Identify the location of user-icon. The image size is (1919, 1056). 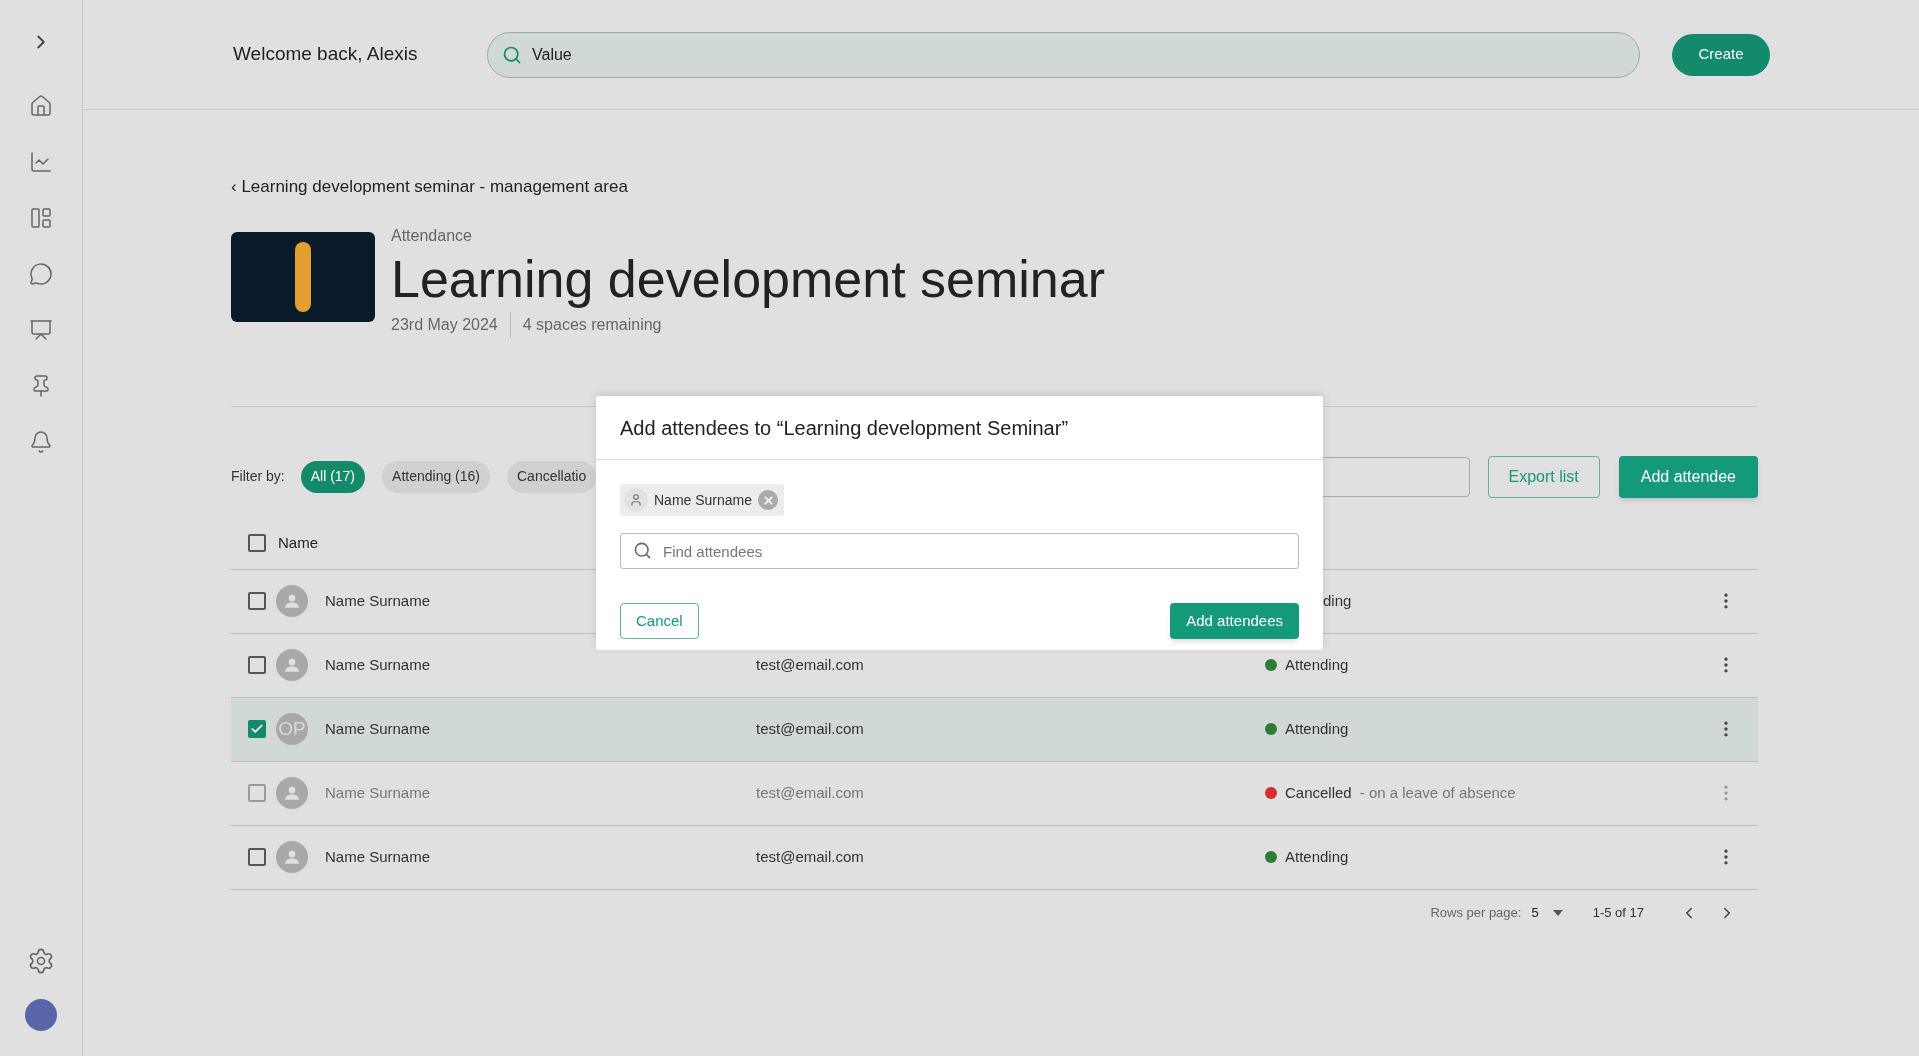
(636, 500).